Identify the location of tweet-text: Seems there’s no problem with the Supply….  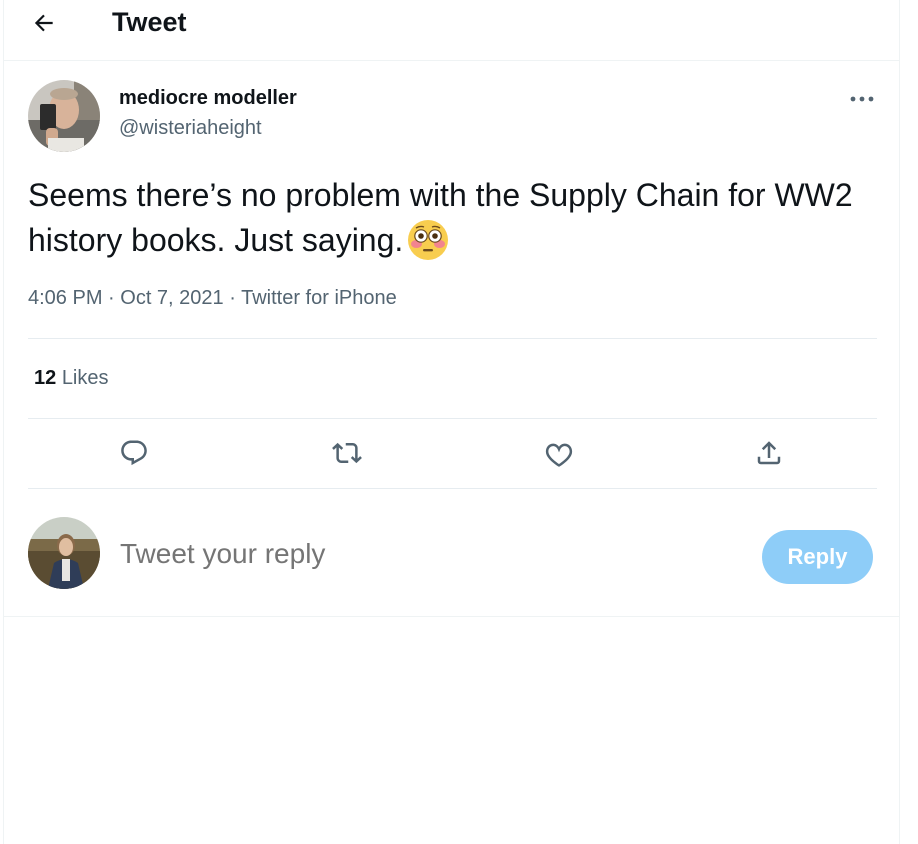
(448, 218).